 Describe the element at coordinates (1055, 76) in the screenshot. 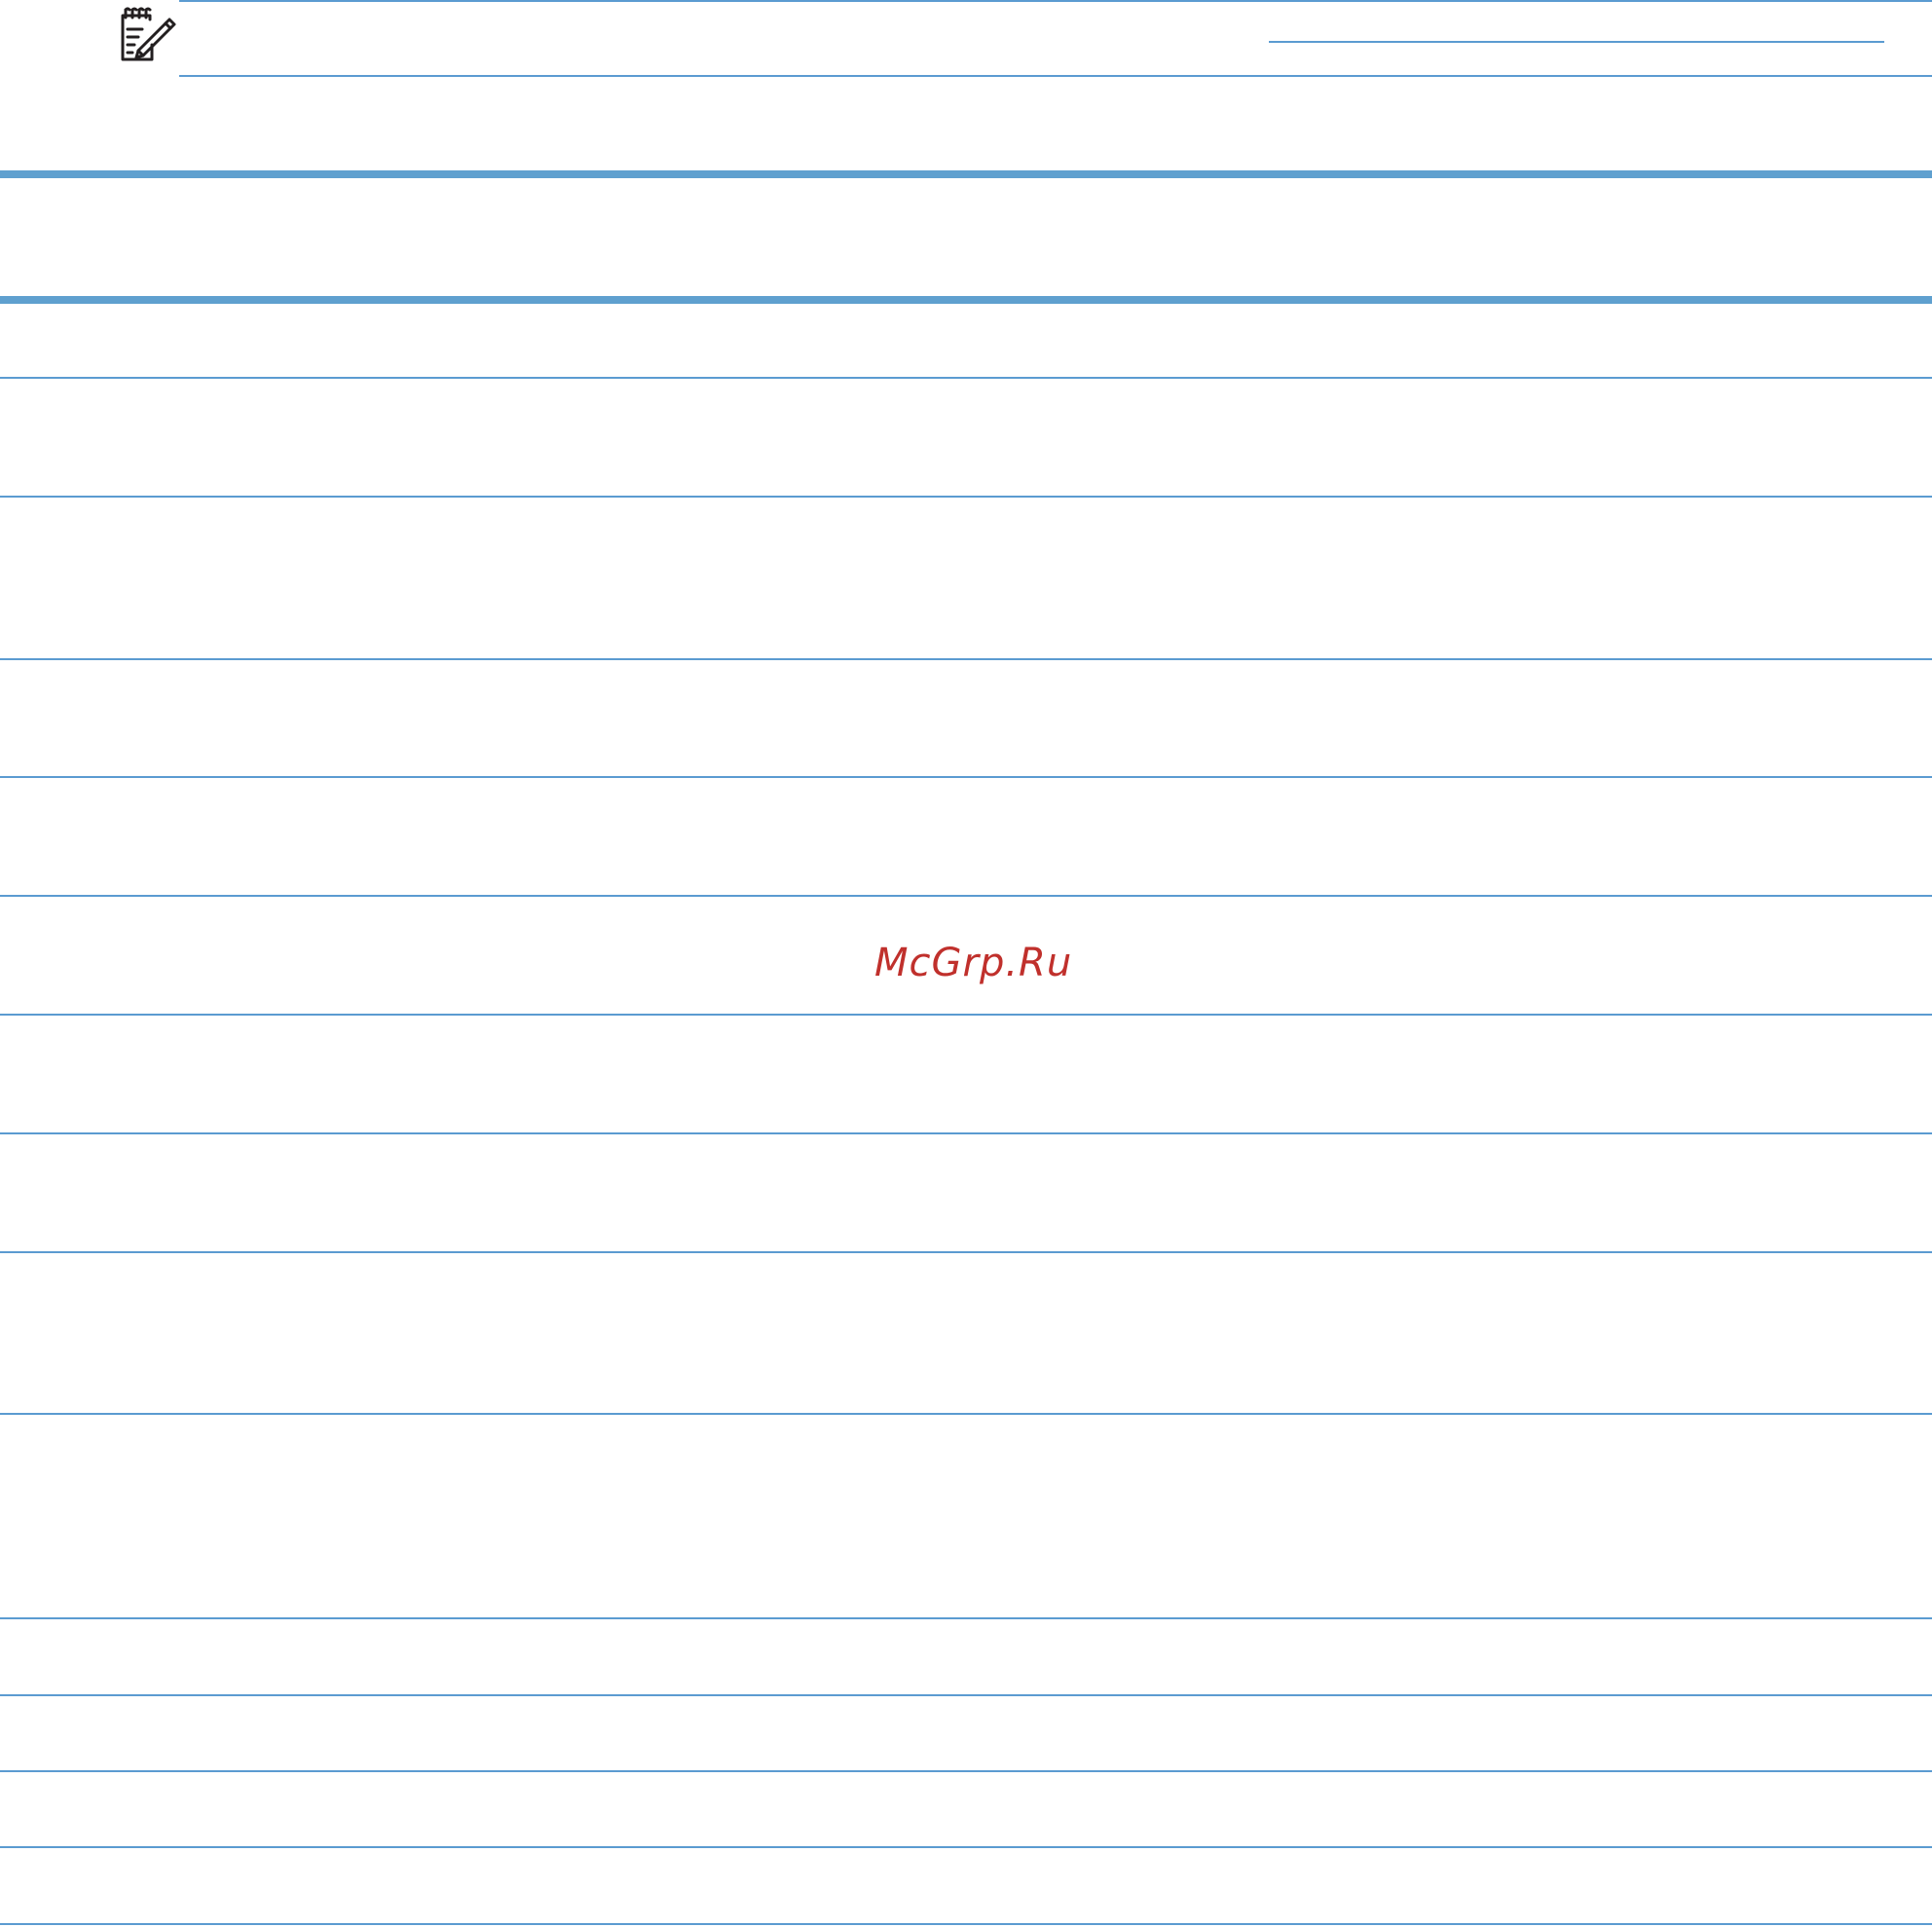

I see `note-bottom-rule` at that location.